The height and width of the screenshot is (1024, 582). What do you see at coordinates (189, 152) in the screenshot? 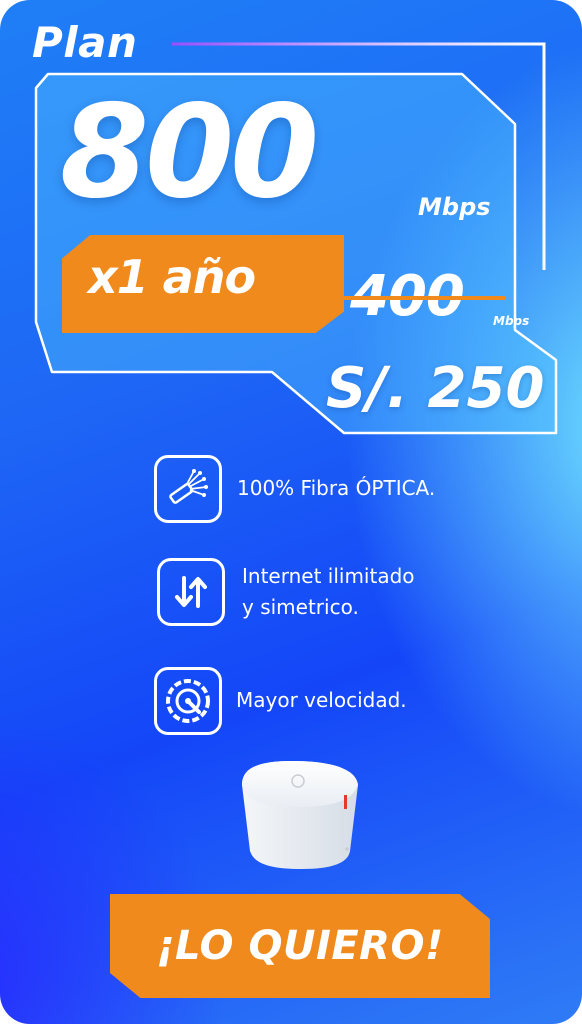
I see `plan-speed: 800` at bounding box center [189, 152].